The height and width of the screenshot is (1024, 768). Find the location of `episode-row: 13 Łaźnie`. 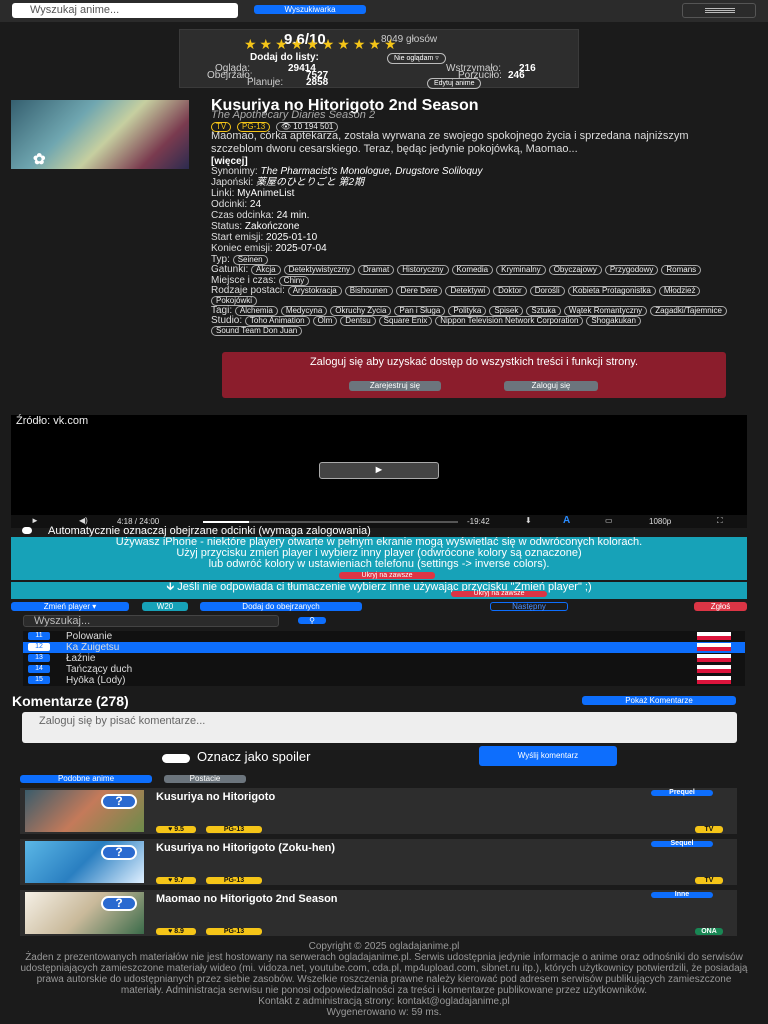

episode-row: 13 Łaźnie is located at coordinates (384, 658).